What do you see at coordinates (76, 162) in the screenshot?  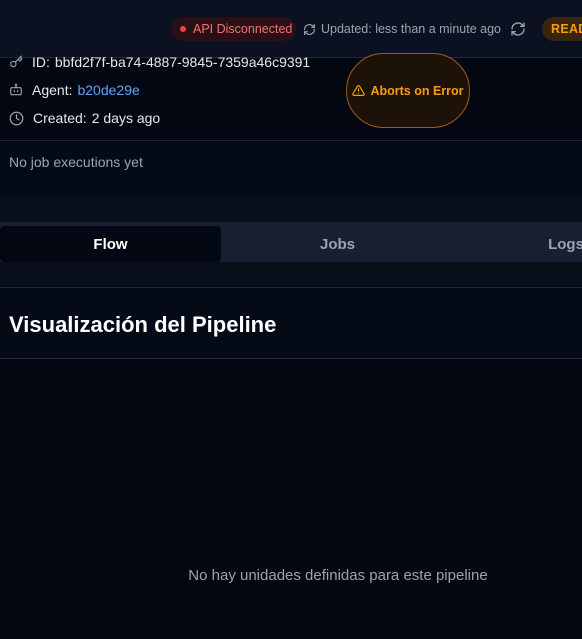 I see `no-executions-text: No job executions yet` at bounding box center [76, 162].